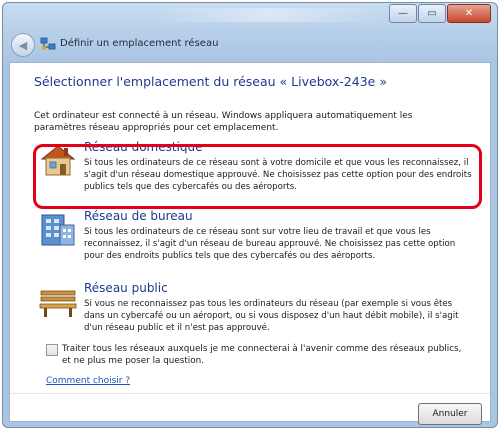  Describe the element at coordinates (138, 216) in the screenshot. I see `option-title: Réseau de bureau` at that location.